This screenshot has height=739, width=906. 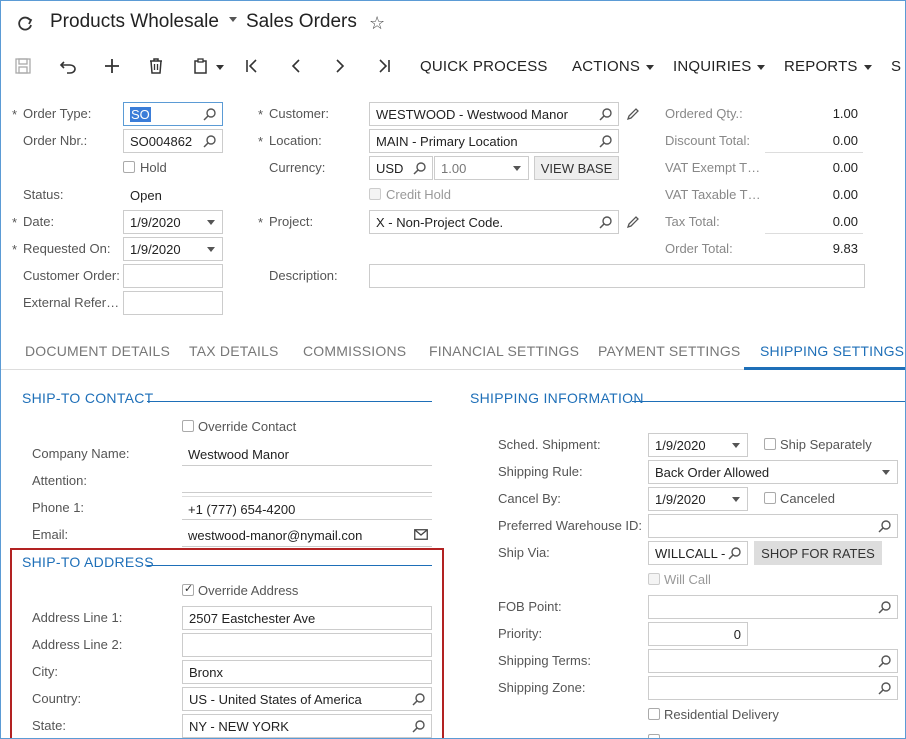 I want to click on priority-field: 0, so click(x=698, y=634).